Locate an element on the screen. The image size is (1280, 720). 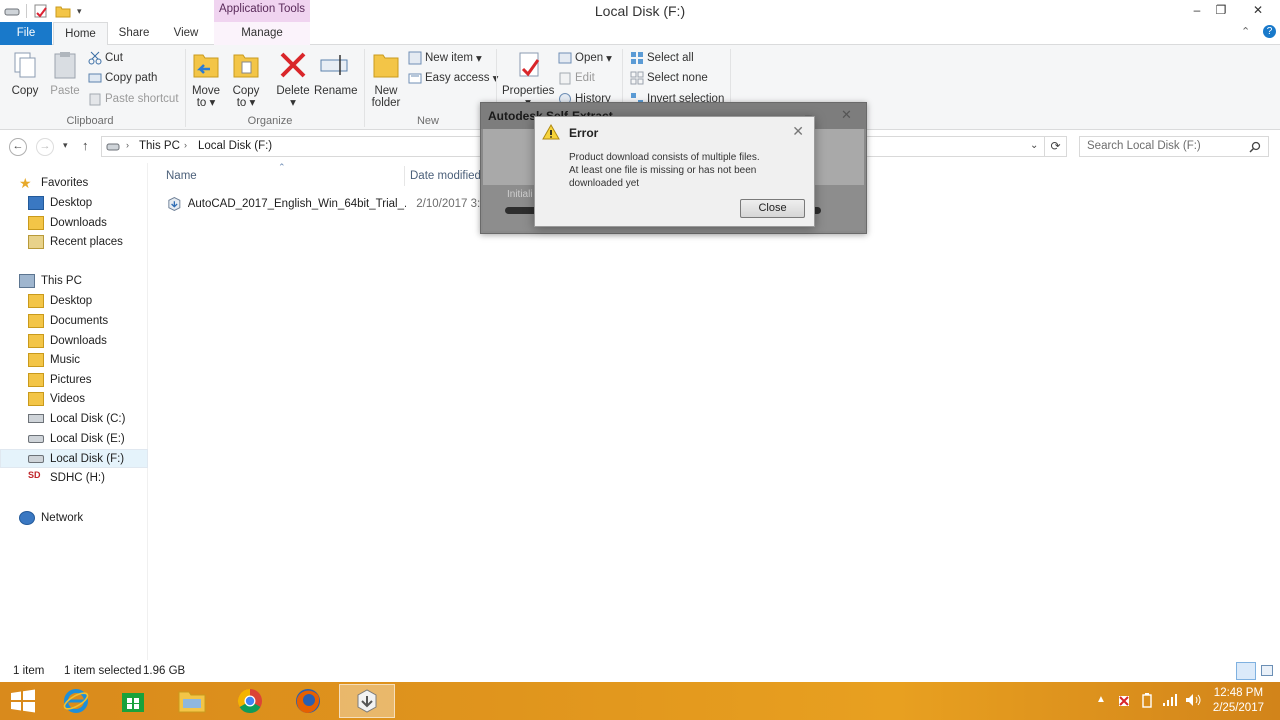
taskbar-internet-explorer is located at coordinates (76, 701).